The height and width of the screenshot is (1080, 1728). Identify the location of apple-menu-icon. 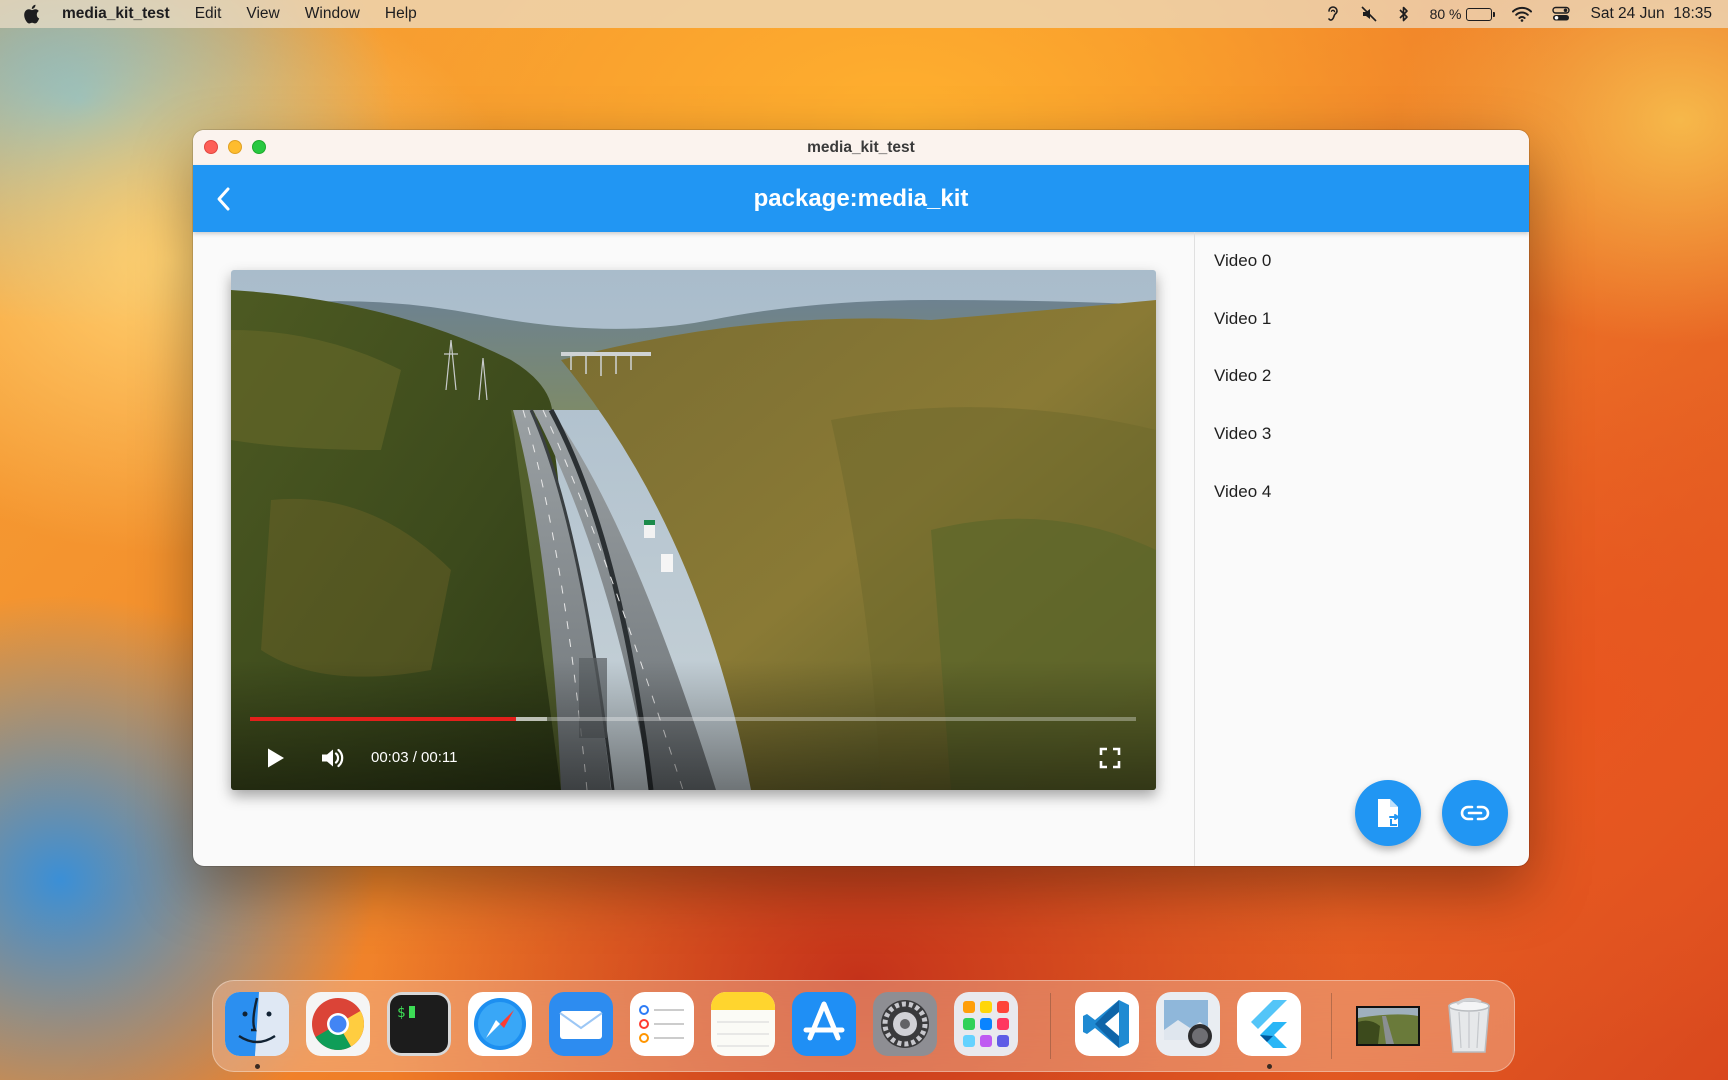
(31, 14).